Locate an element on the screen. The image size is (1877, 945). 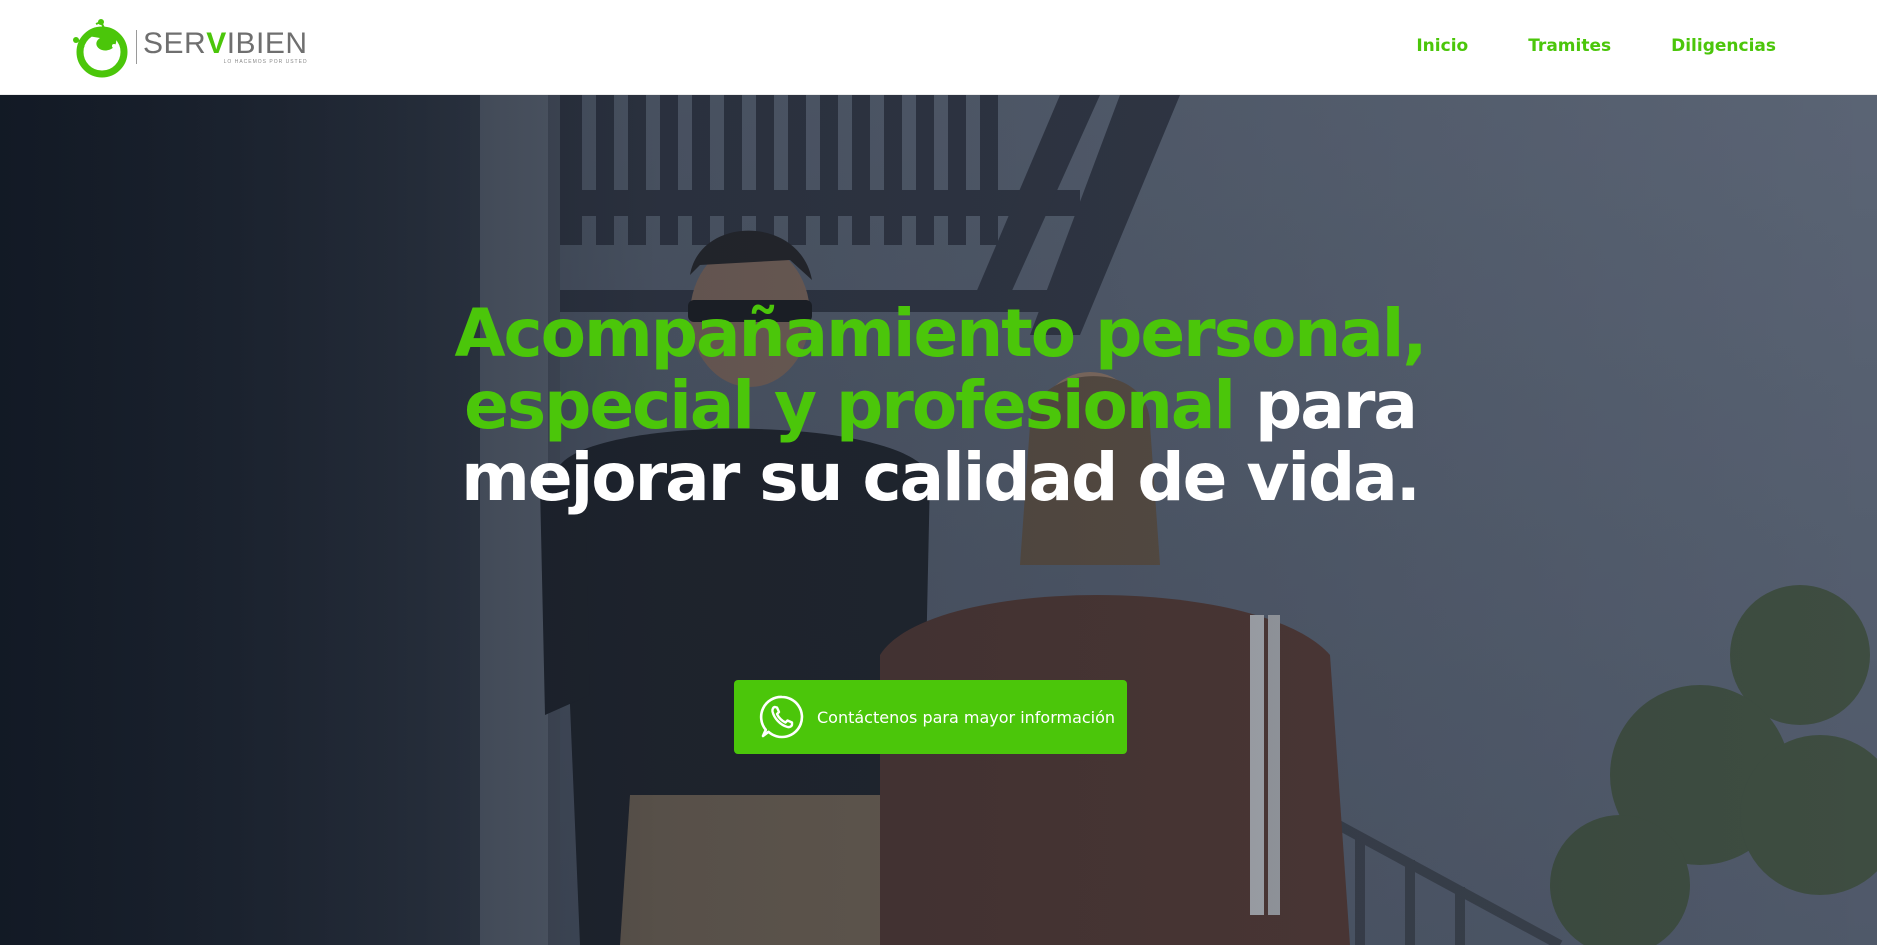
logo-text: SERVIBIEN LO HACEMOS POR USTED is located at coordinates (225, 47).